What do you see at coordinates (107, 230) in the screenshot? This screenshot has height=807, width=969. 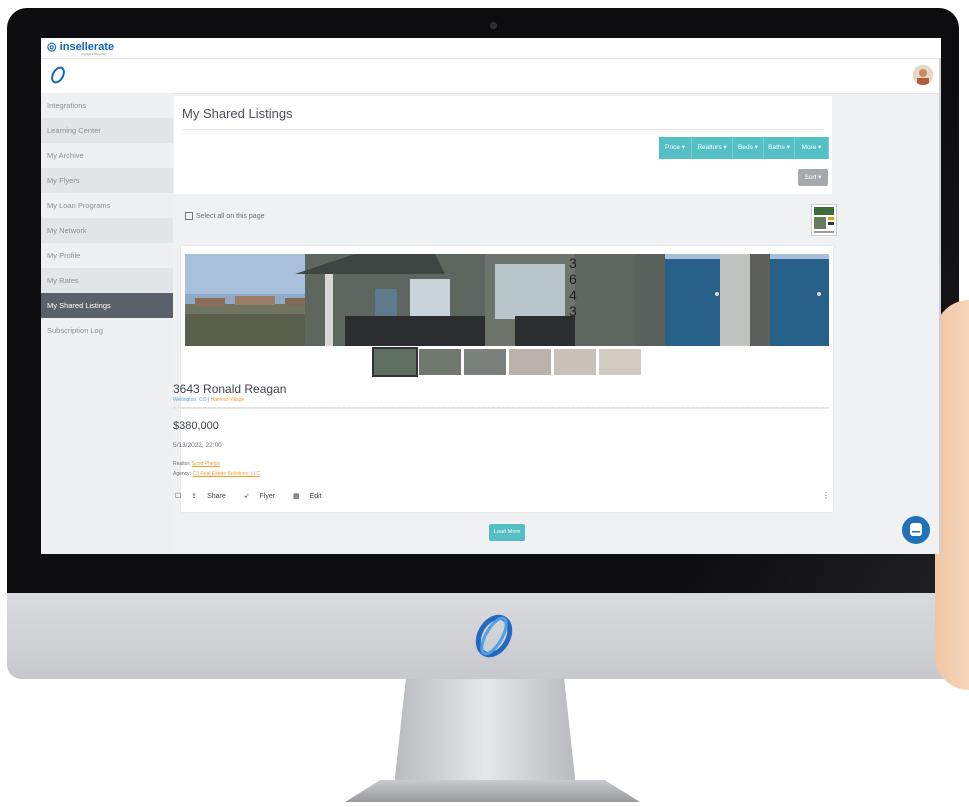 I see `sidebar-item-my-network: My Network` at bounding box center [107, 230].